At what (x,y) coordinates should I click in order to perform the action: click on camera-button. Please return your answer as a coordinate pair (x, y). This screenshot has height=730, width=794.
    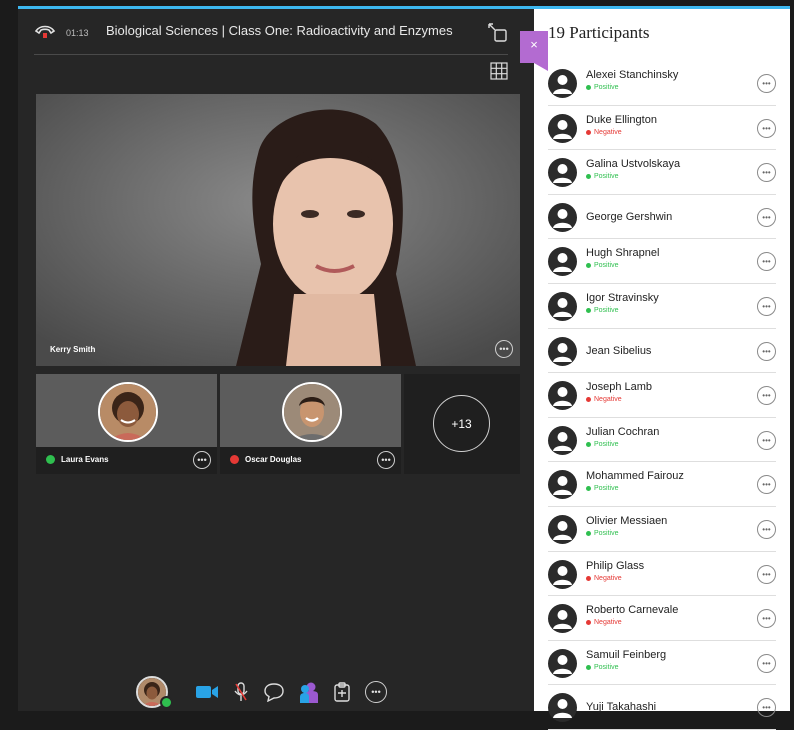
    Looking at the image, I should click on (207, 692).